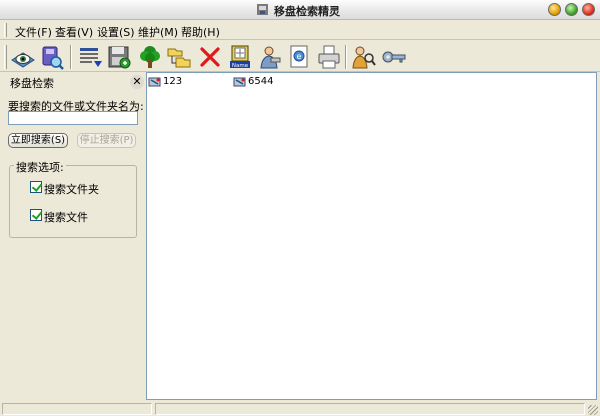  What do you see at coordinates (23, 57) in the screenshot?
I see `eye-view-icon` at bounding box center [23, 57].